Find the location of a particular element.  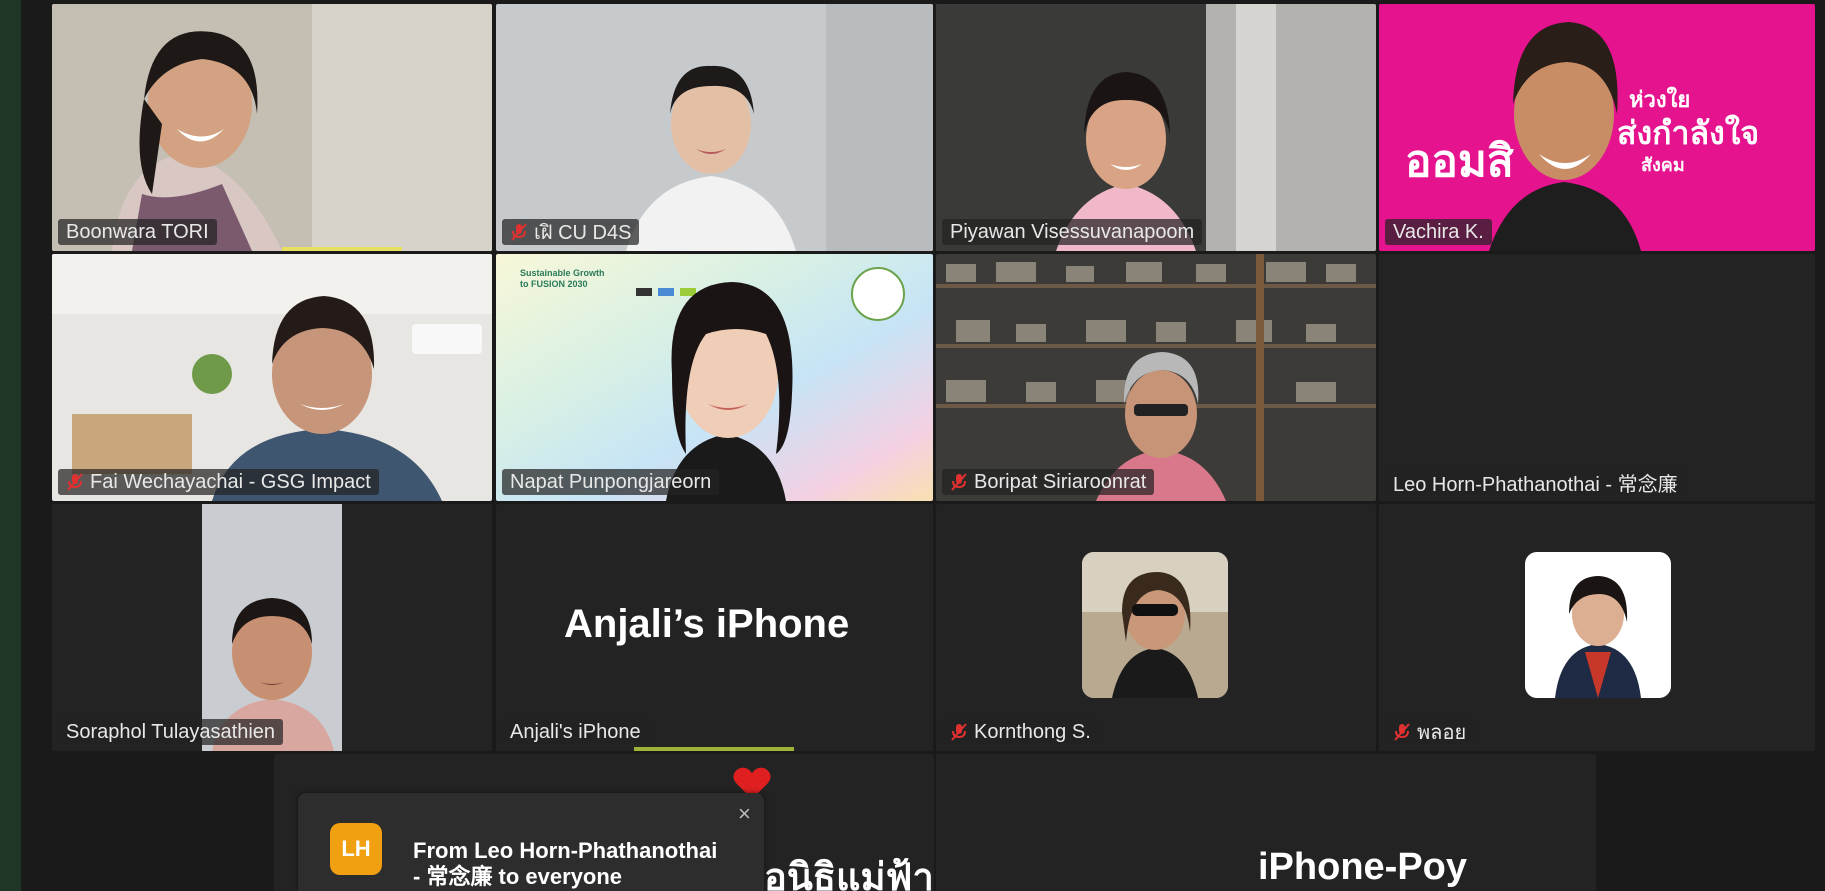

background-event-title: Sustainable Growth to FUSION 2030 is located at coordinates (562, 278).